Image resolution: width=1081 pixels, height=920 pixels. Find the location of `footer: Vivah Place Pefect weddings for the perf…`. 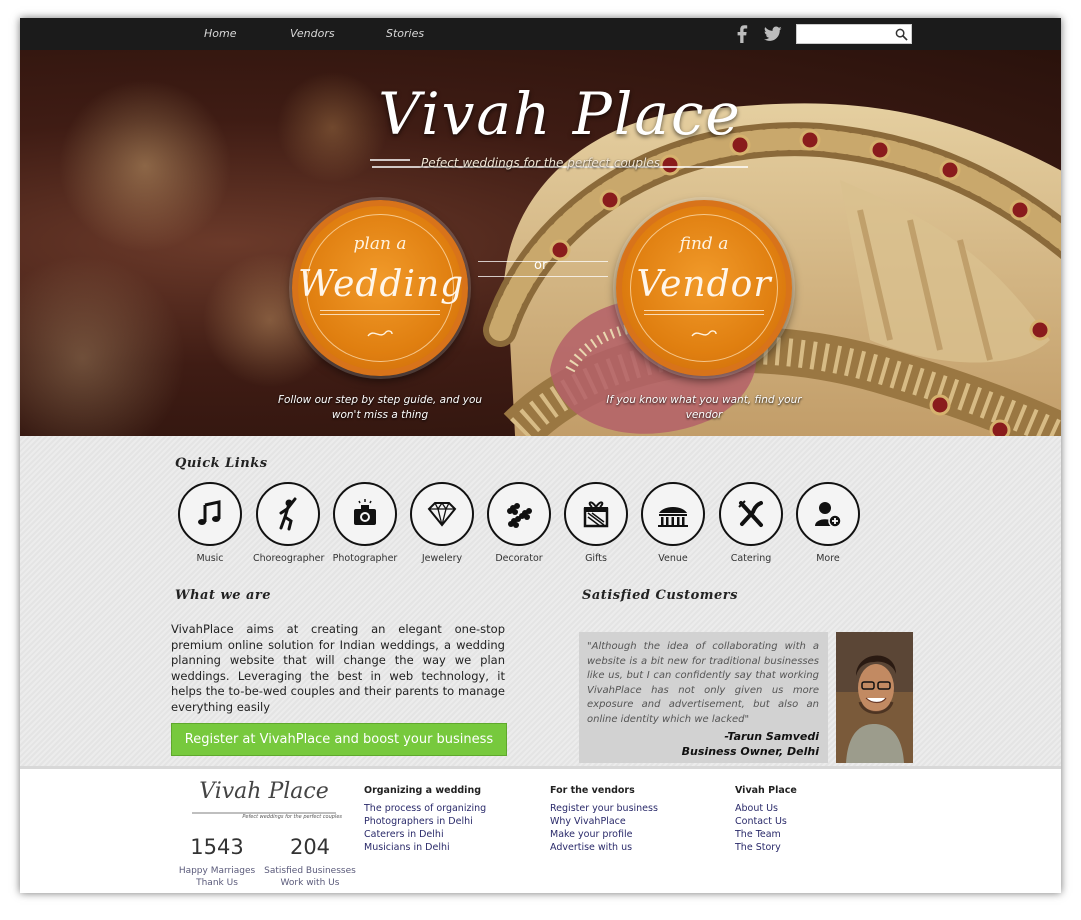

footer: Vivah Place Pefect weddings for the perf… is located at coordinates (540, 829).